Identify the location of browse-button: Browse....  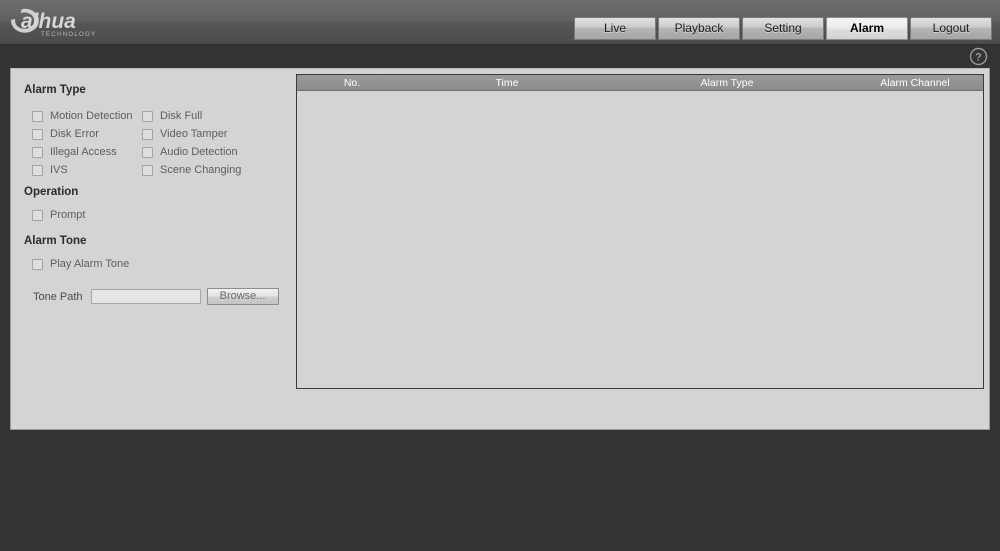
(242, 296).